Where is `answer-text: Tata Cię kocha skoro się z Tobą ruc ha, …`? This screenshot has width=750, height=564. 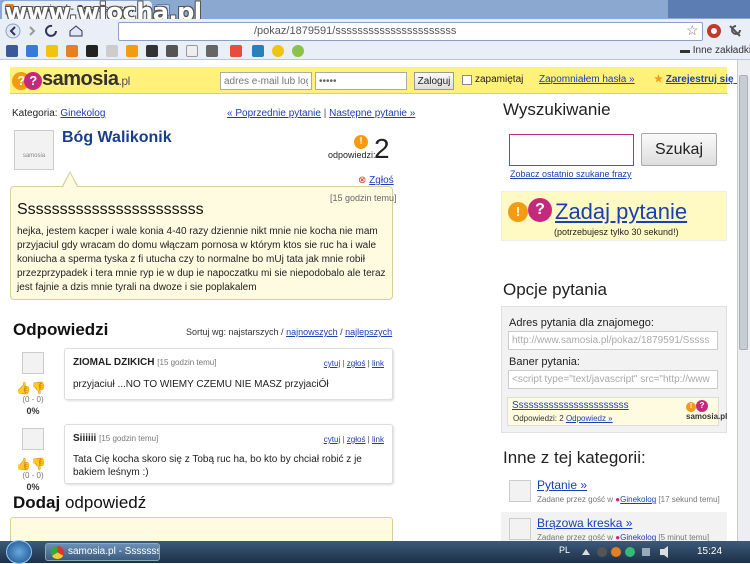
answer-text: Tata Cię kocha skoro się z Tobą ruc ha, … is located at coordinates (217, 466).